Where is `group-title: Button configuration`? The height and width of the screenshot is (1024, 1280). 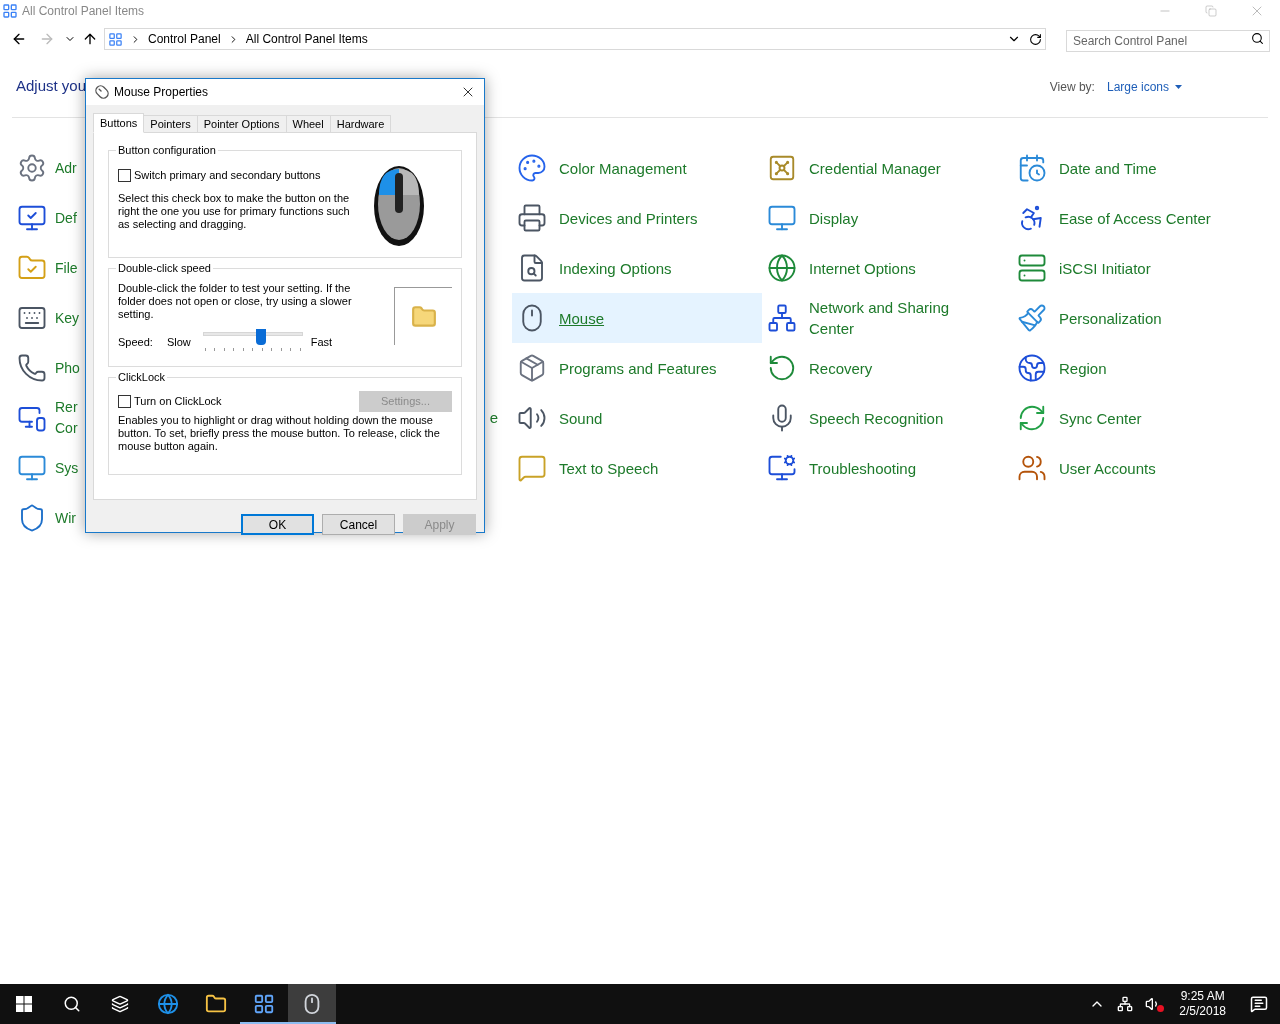
group-title: Button configuration is located at coordinates (167, 150).